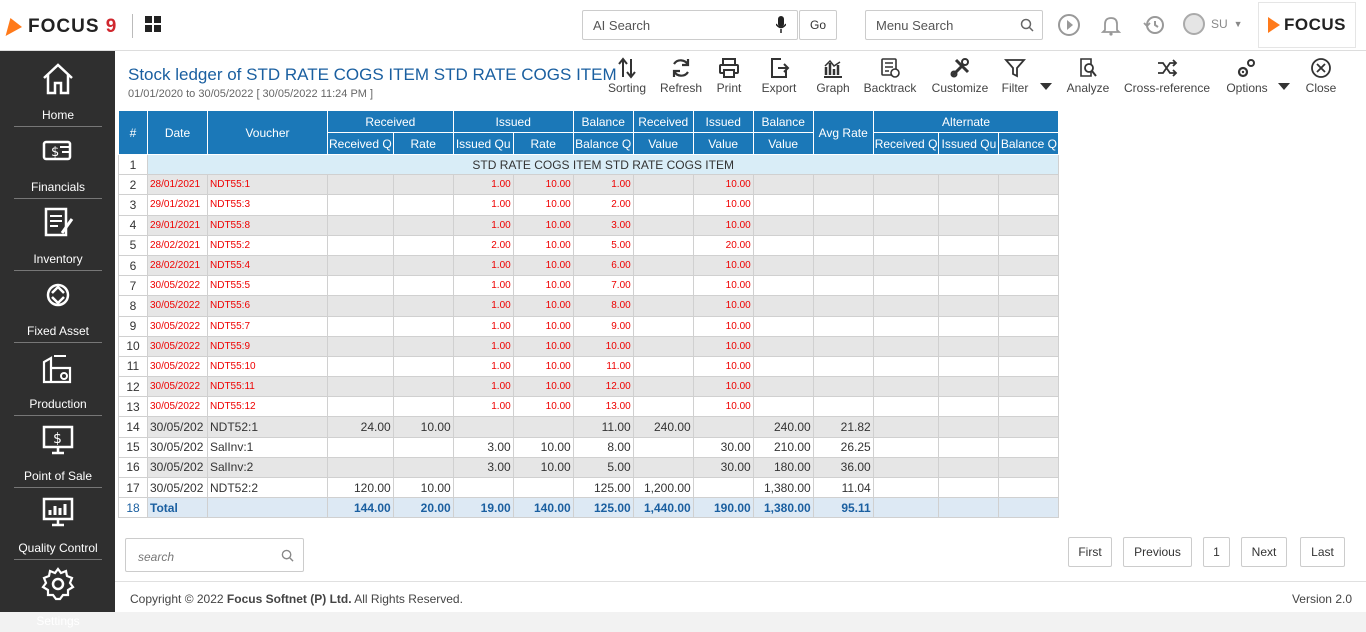 This screenshot has height=632, width=1366. What do you see at coordinates (1069, 25) in the screenshot?
I see `play-icon` at bounding box center [1069, 25].